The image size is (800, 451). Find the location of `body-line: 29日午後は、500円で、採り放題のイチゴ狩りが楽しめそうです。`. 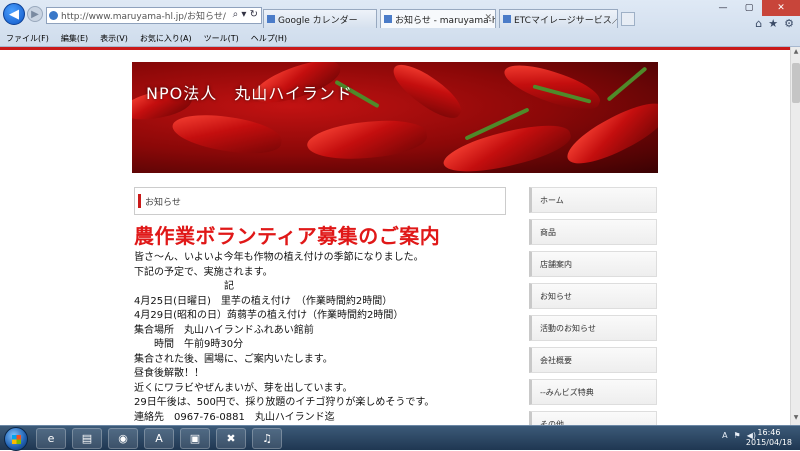

body-line: 29日午後は、500円で、採り放題のイチゴ狩りが楽しめそうです。 is located at coordinates (284, 402).